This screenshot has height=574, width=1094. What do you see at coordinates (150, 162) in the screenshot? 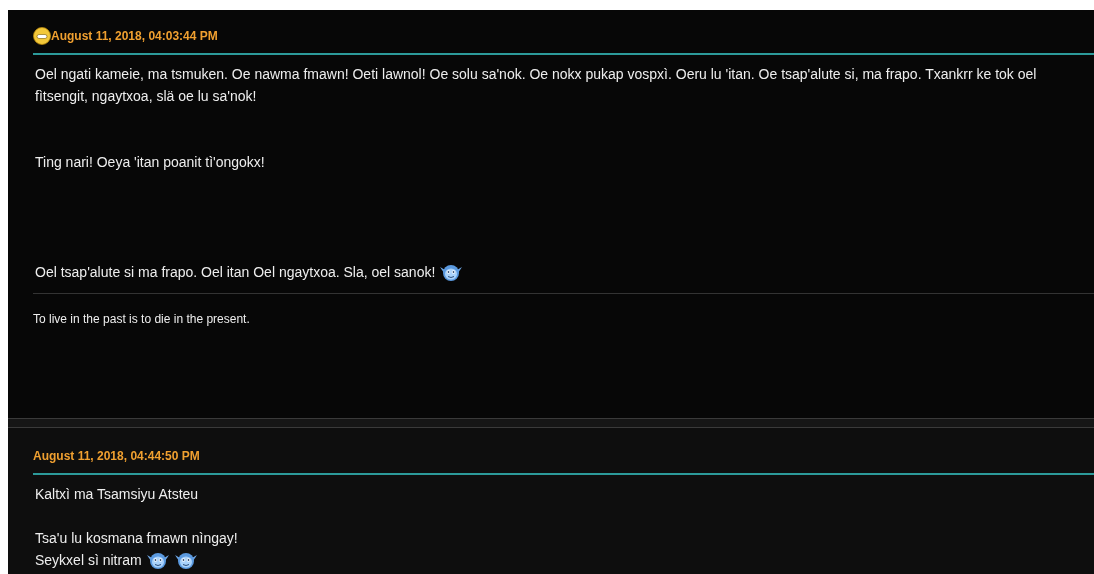
I see `post-text: Ting nari! Oeya 'itan poanit tì'ongokx!` at bounding box center [150, 162].